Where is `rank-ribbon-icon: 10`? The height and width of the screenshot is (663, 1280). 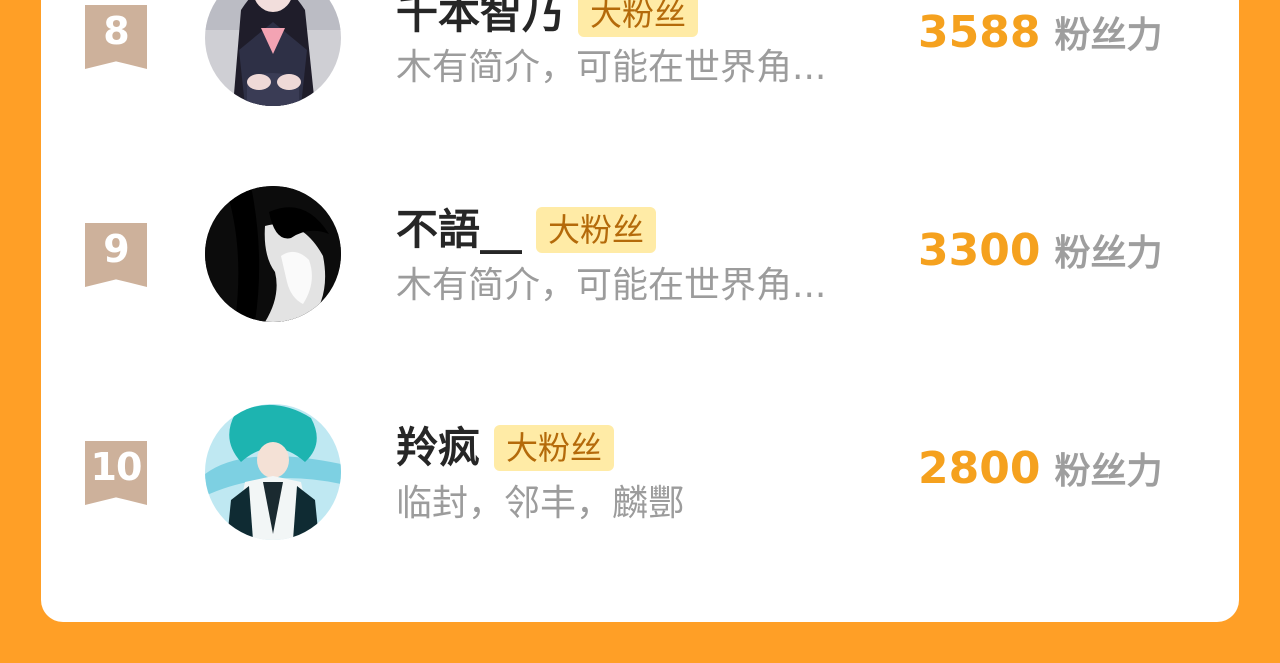
rank-ribbon-icon: 10 is located at coordinates (116, 473).